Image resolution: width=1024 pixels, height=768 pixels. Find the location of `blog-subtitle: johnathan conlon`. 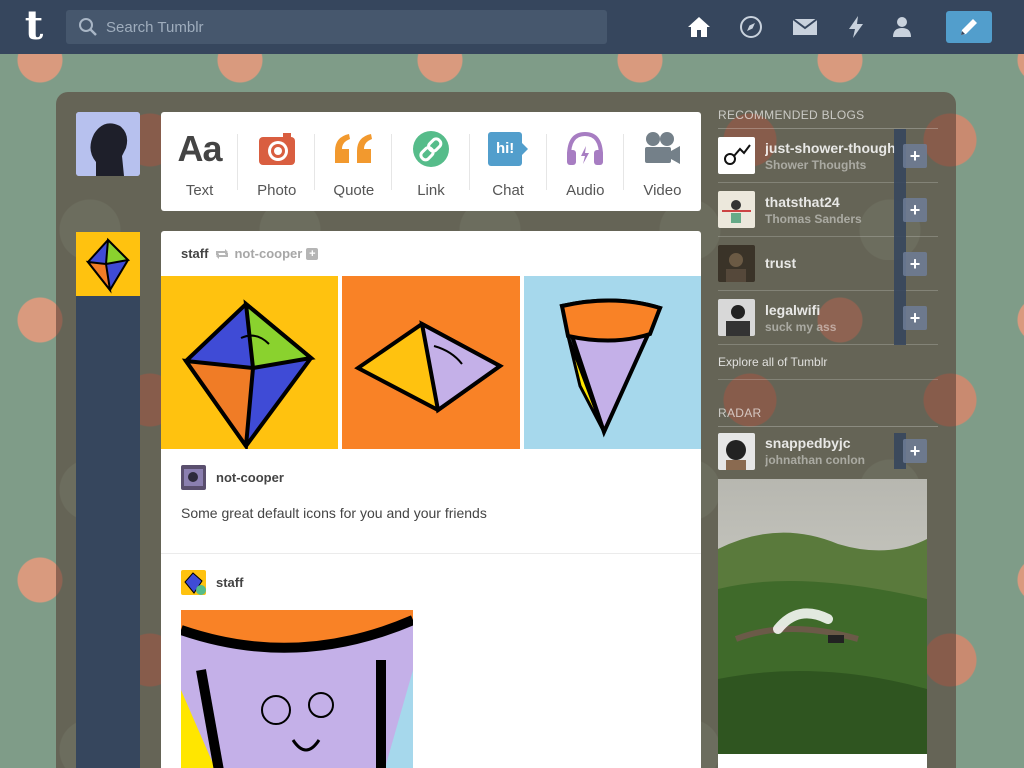

blog-subtitle: johnathan conlon is located at coordinates (815, 460).